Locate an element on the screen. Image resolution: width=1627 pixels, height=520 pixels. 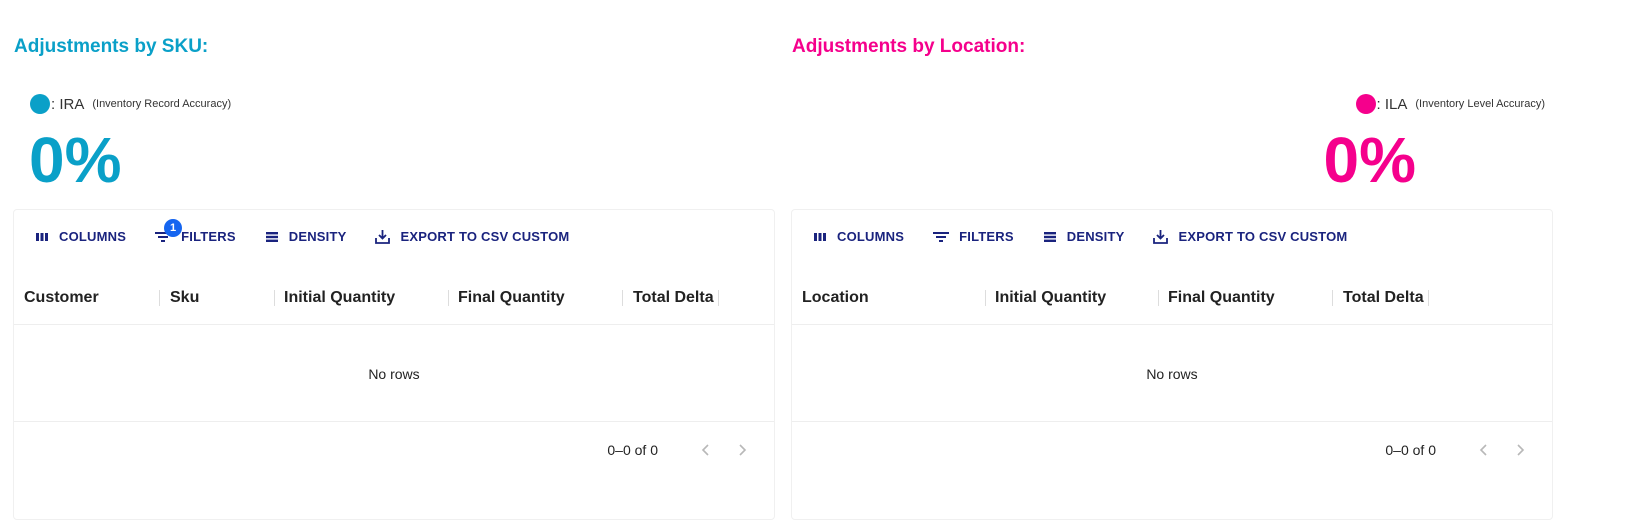
legend-sublabel: (Inventory Level Accuracy) is located at coordinates (1480, 104).